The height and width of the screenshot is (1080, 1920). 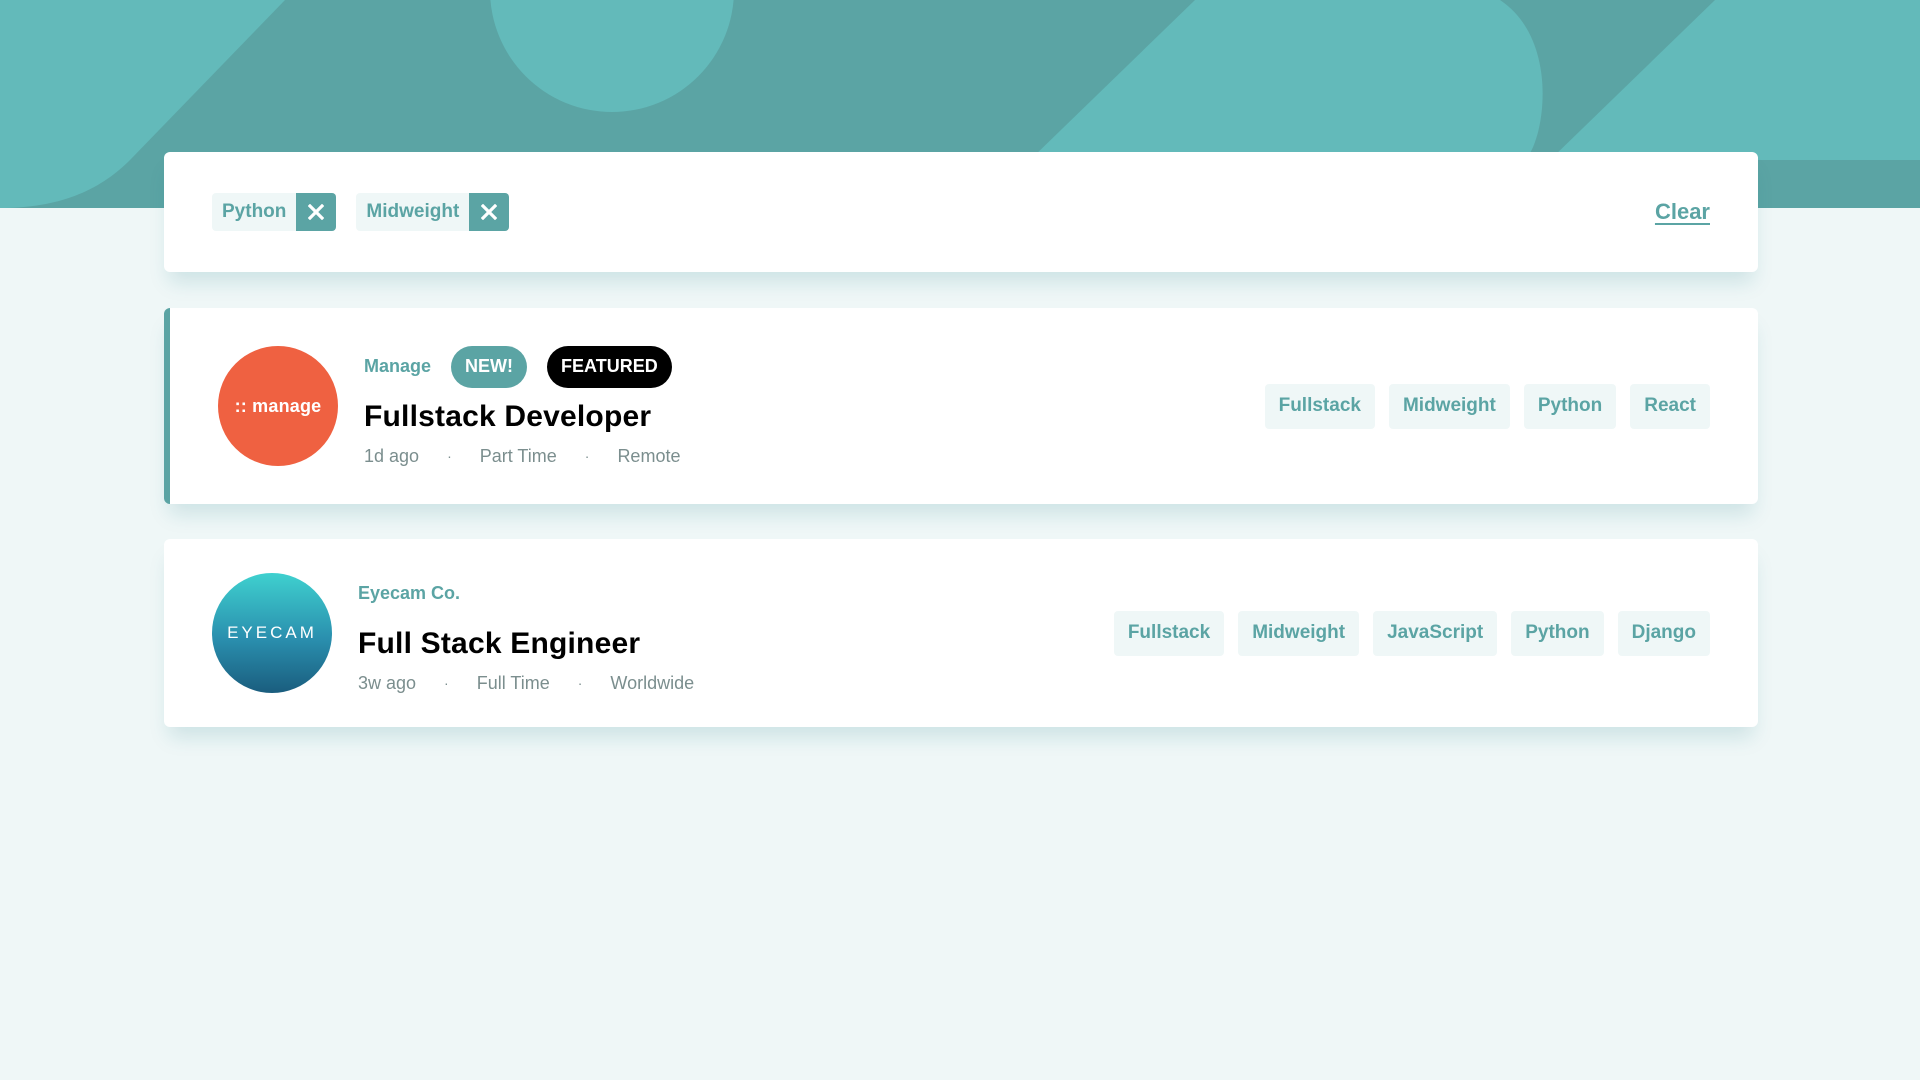 What do you see at coordinates (272, 633) in the screenshot?
I see `company-logo-eyecam: EYECAM` at bounding box center [272, 633].